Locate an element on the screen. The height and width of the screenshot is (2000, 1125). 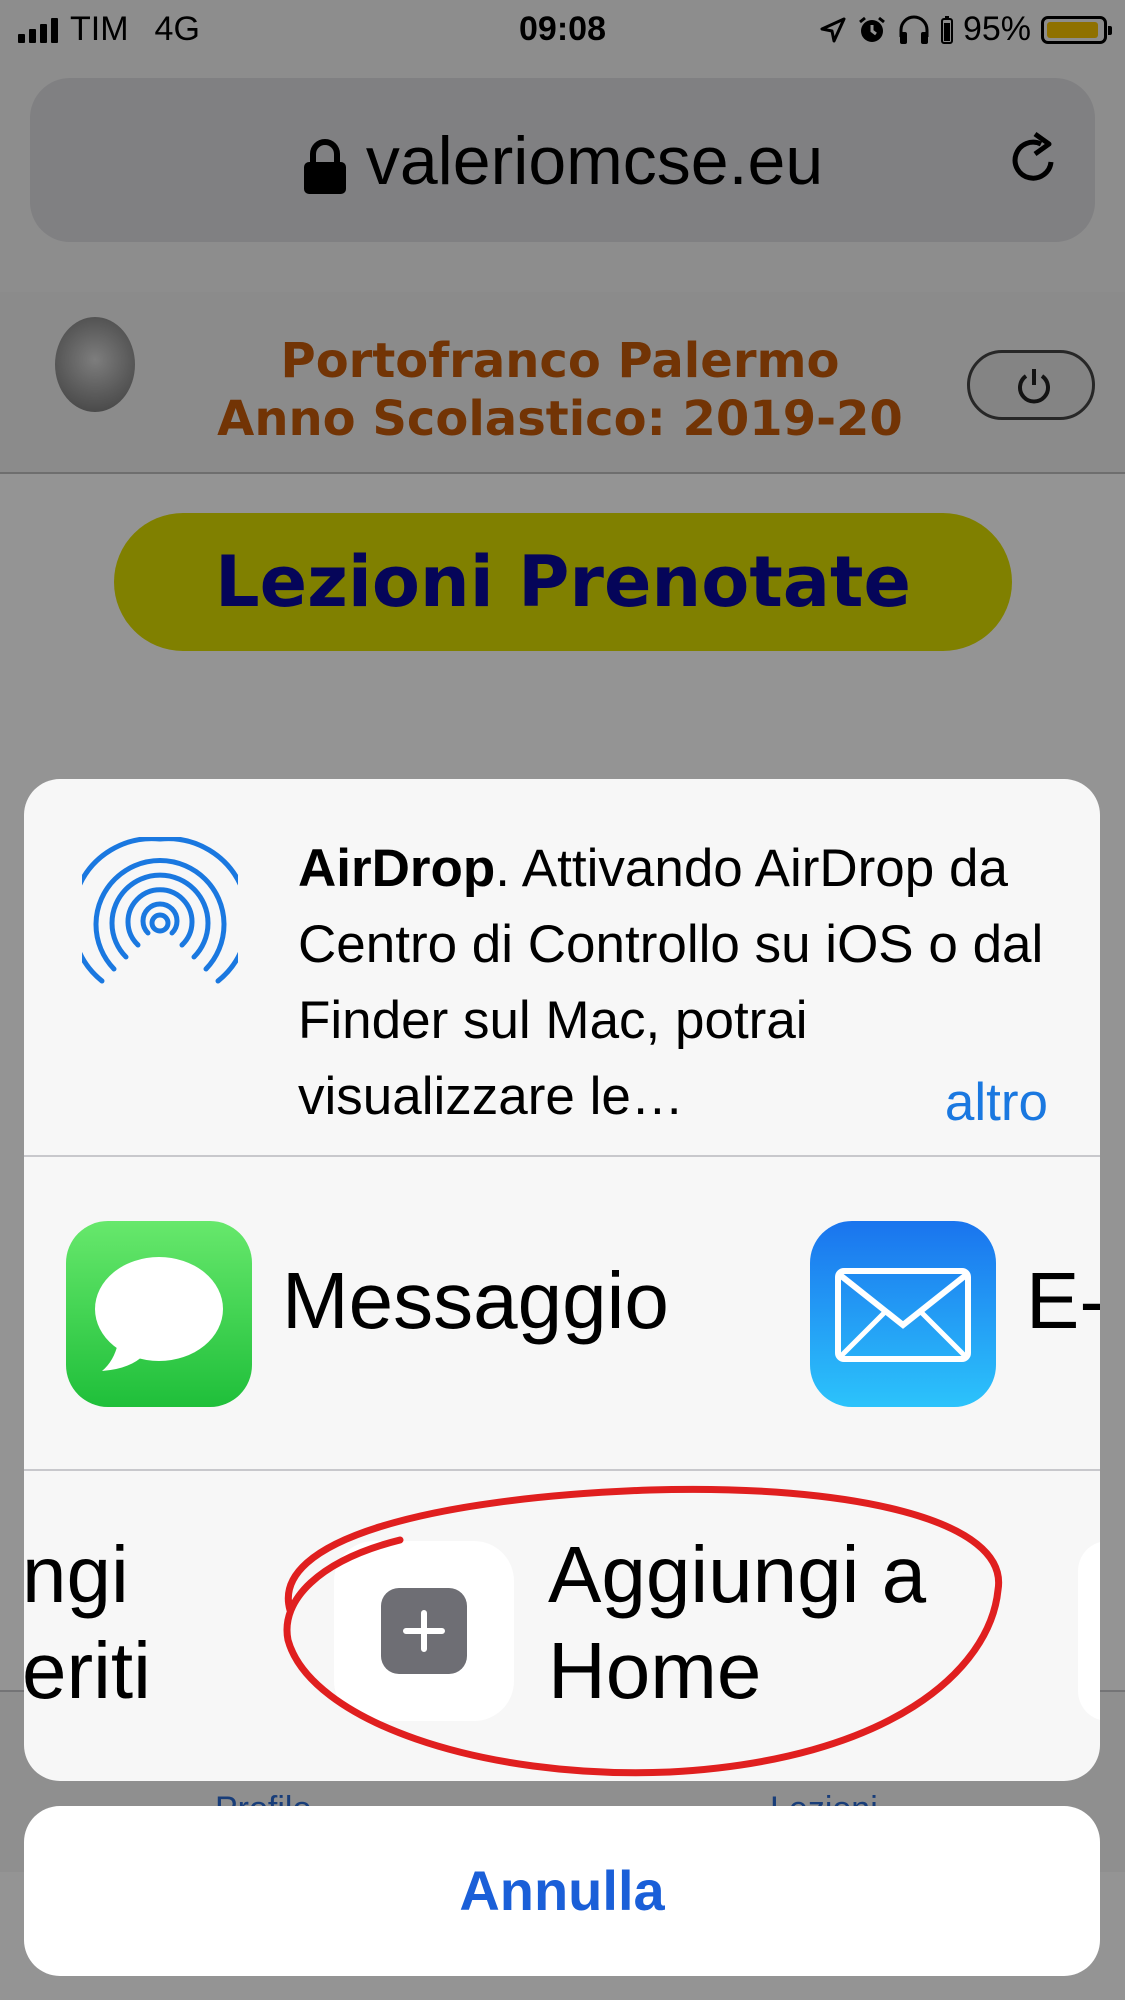
next-action-tile is located at coordinates (1089, 1631).